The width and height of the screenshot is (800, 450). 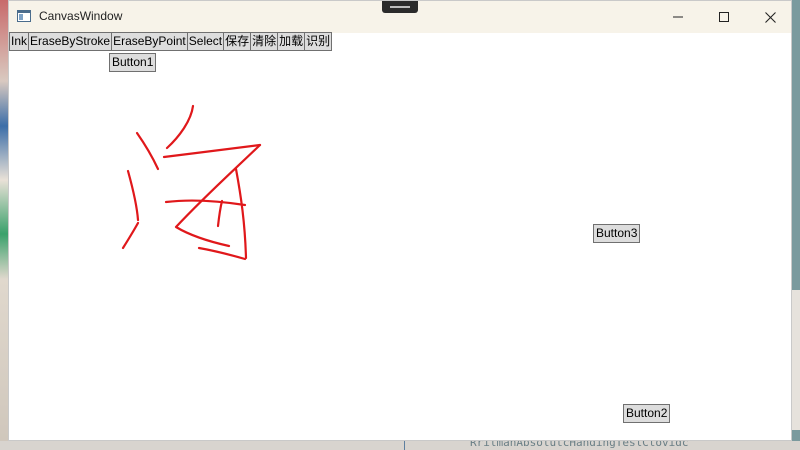 What do you see at coordinates (617, 233) in the screenshot?
I see `button3: Button3` at bounding box center [617, 233].